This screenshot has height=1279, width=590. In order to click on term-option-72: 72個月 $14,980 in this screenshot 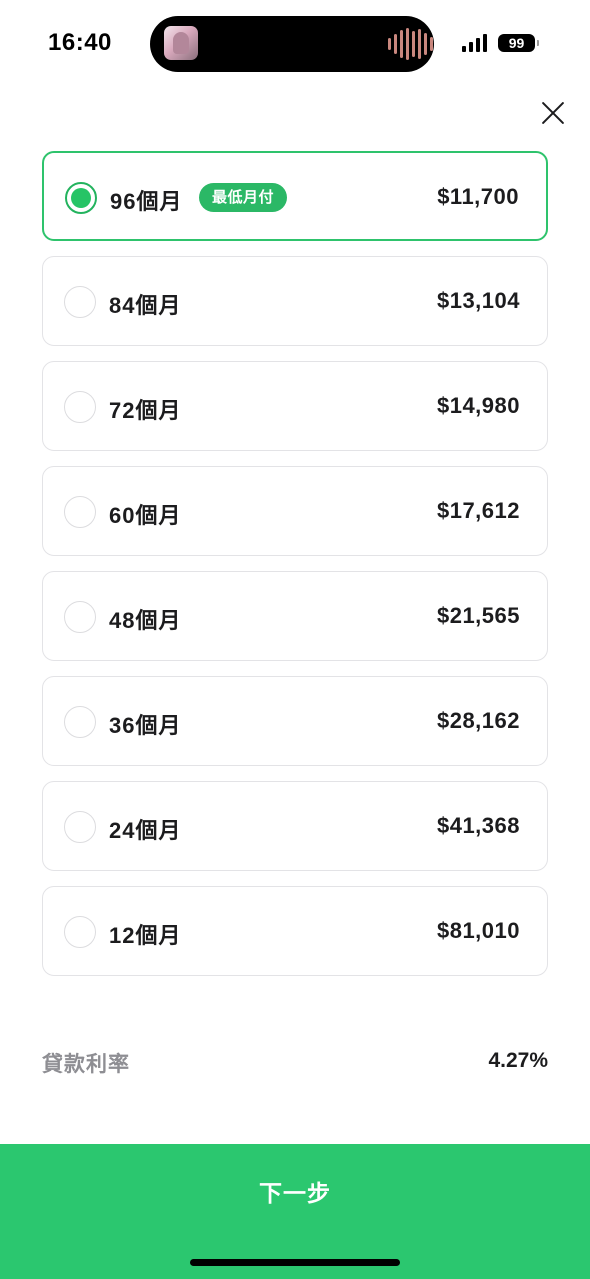, I will do `click(295, 406)`.